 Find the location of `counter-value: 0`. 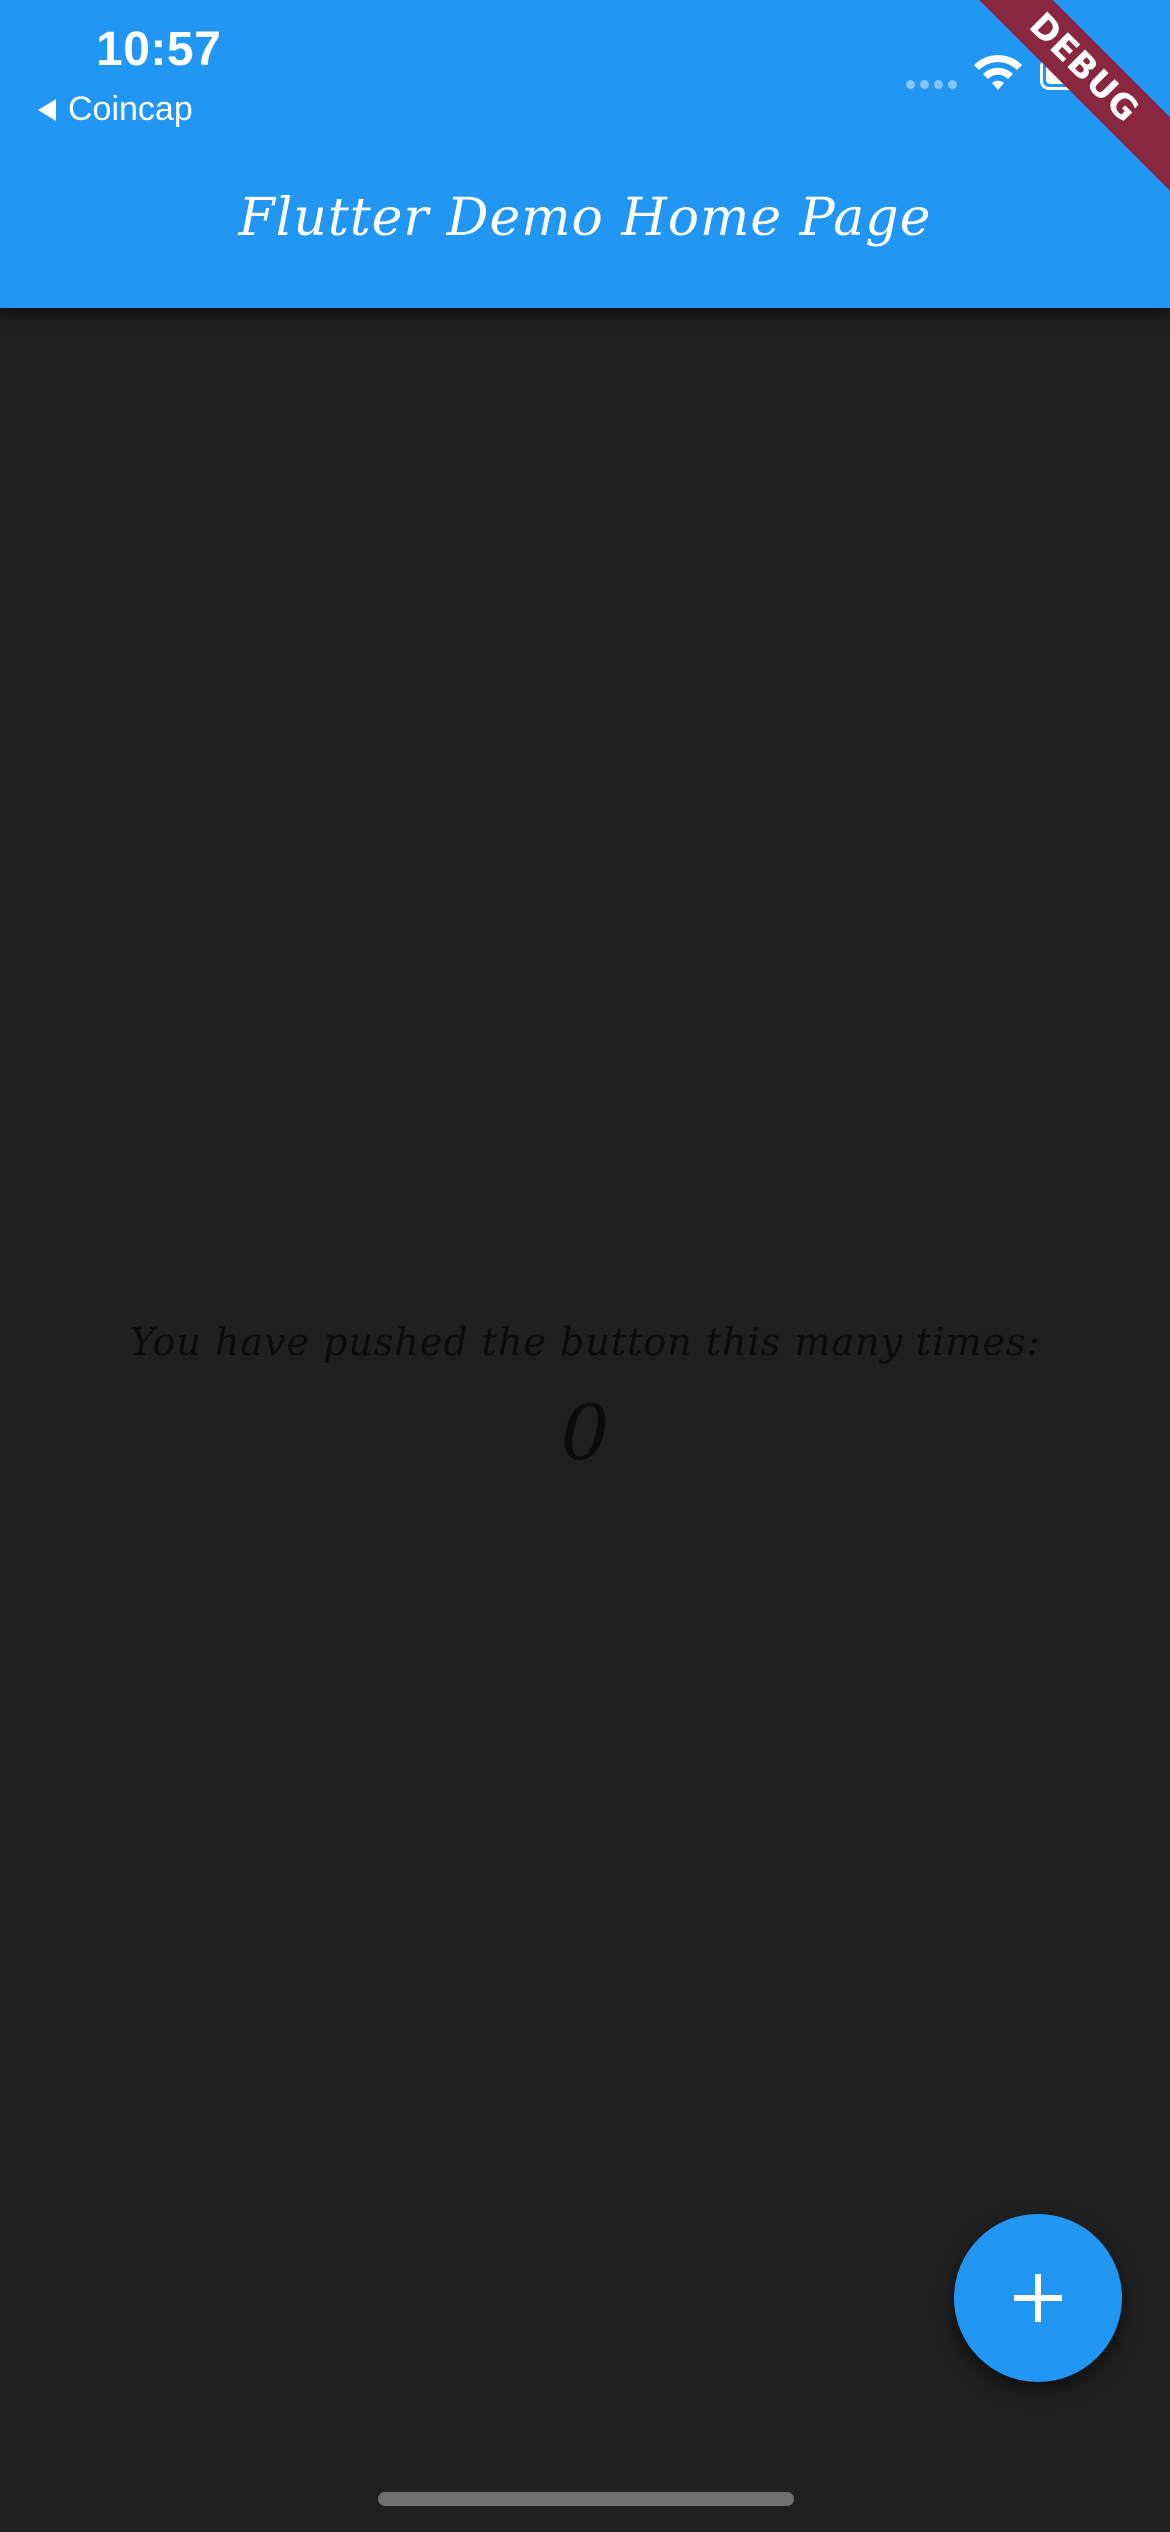

counter-value: 0 is located at coordinates (585, 1432).